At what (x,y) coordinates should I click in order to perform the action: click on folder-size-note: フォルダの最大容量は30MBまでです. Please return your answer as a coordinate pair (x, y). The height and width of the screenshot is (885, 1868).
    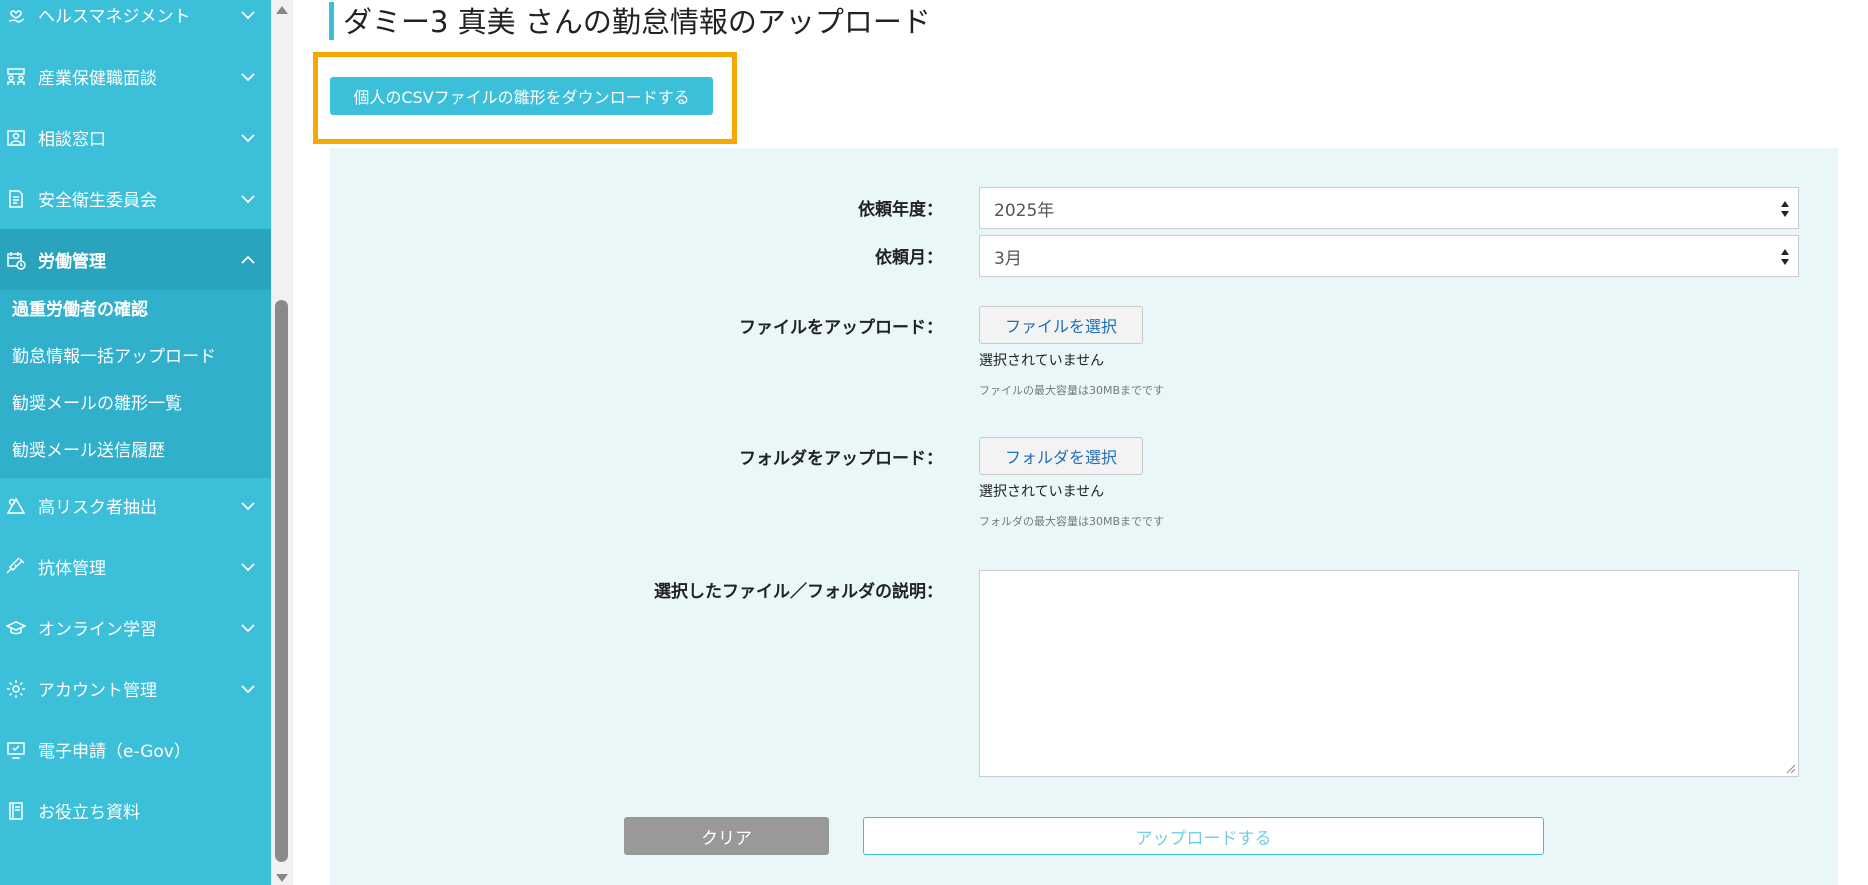
    Looking at the image, I should click on (1072, 521).